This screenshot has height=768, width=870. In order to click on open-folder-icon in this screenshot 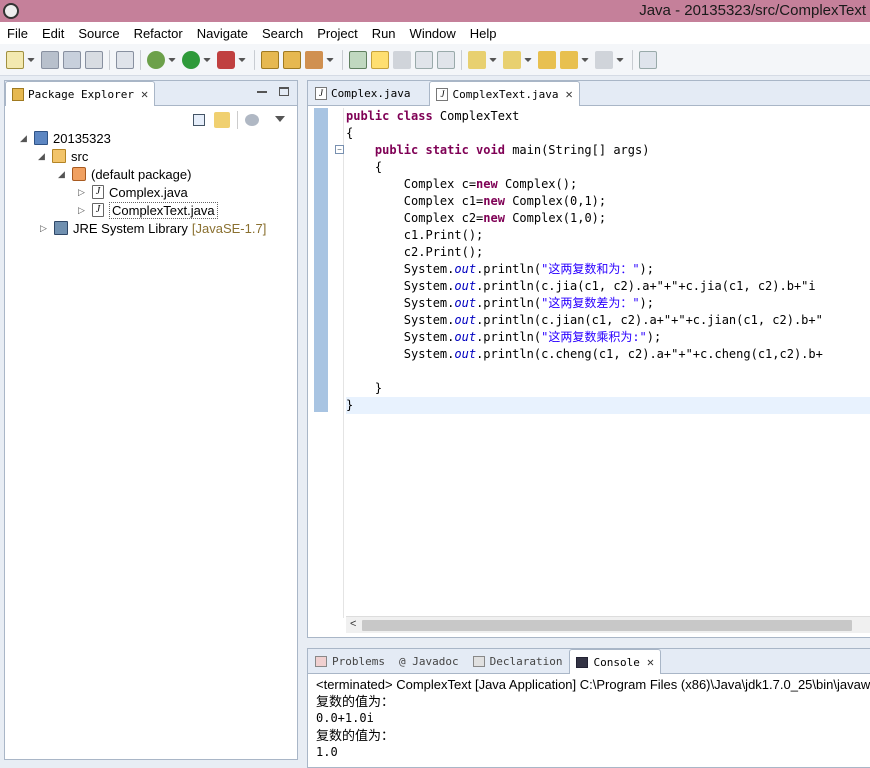, I will do `click(292, 59)`.